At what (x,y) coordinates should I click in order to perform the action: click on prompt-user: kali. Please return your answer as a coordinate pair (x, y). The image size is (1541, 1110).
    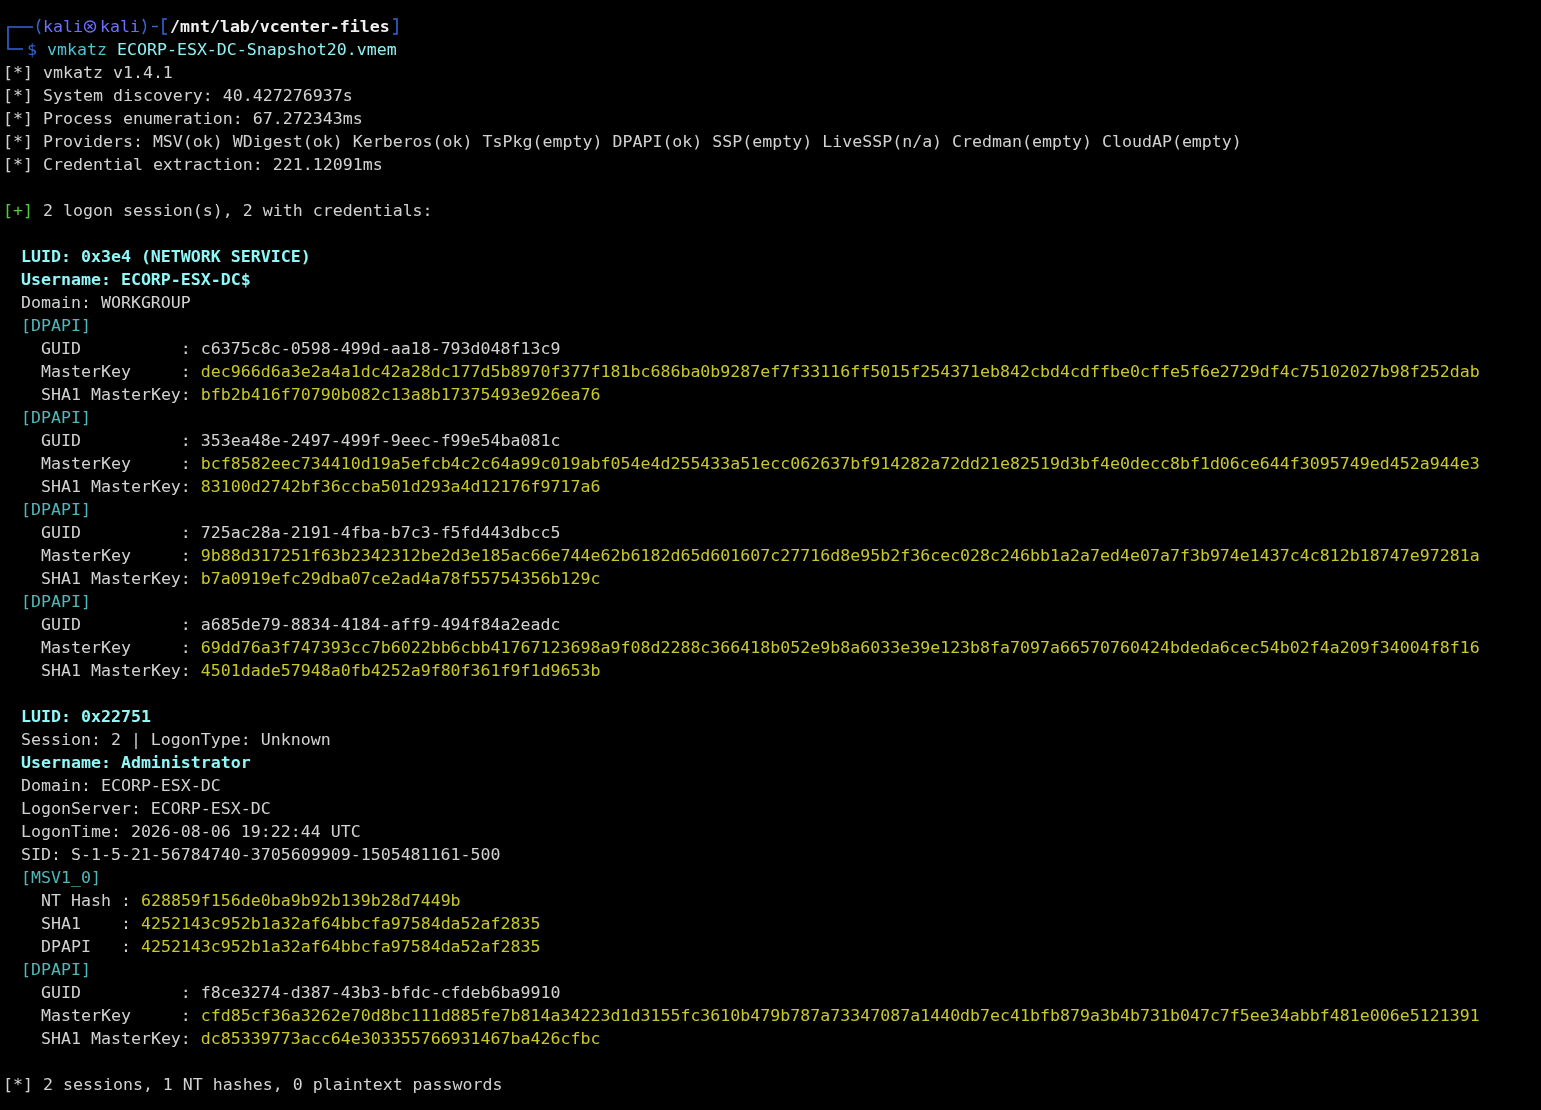
    Looking at the image, I should click on (63, 27).